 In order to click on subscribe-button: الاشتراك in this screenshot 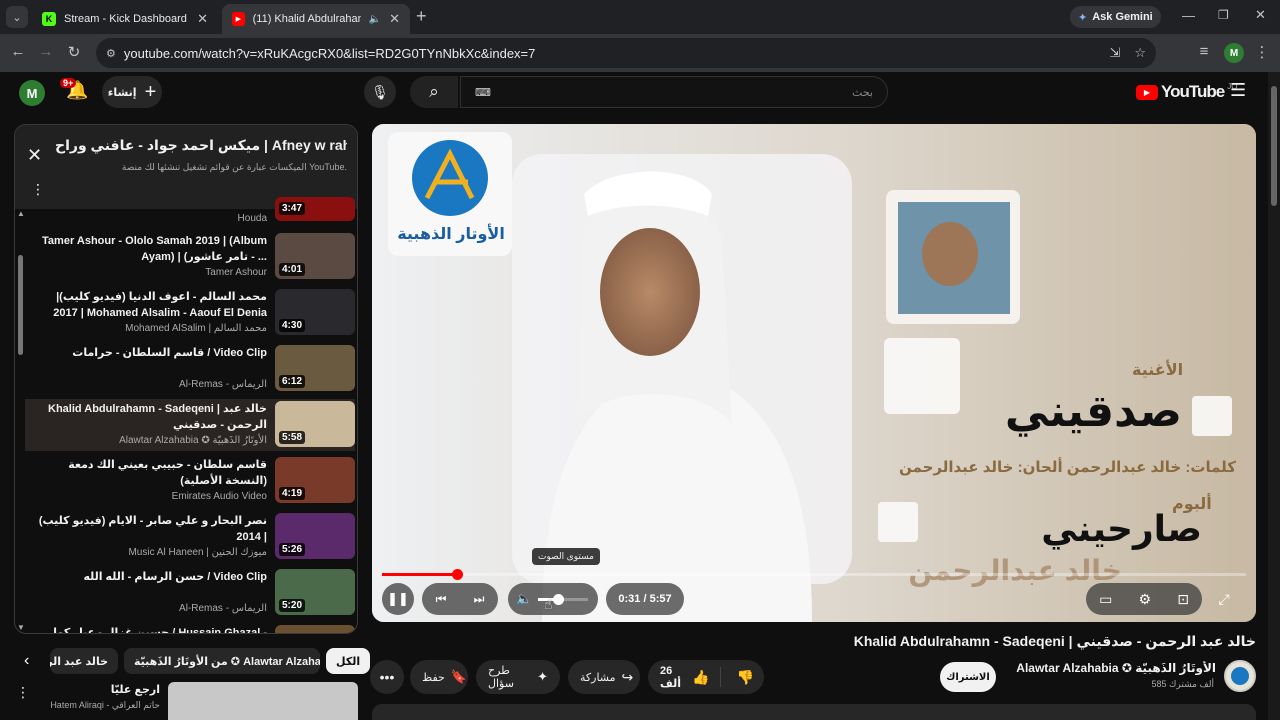, I will do `click(968, 677)`.